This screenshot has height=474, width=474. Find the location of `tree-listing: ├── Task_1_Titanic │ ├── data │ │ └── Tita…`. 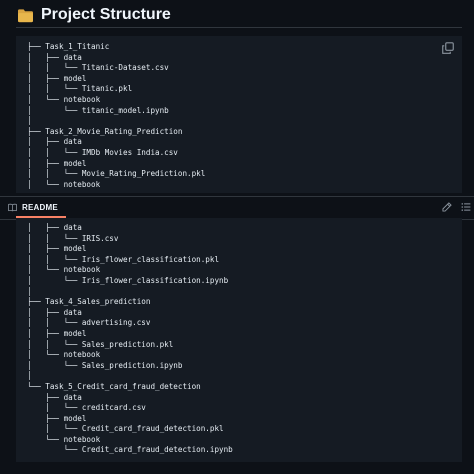

tree-listing: ├── Task_1_Titanic │ ├── data │ │ └── Tita… is located at coordinates (116, 116).